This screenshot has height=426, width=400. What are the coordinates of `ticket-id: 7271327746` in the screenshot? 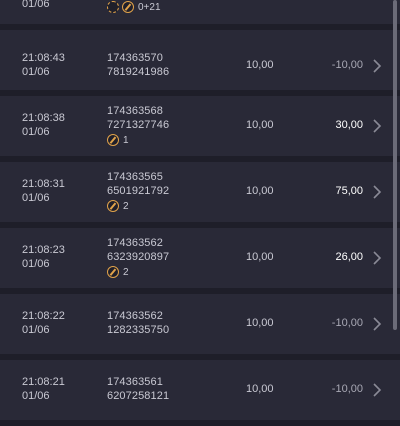 It's located at (138, 125).